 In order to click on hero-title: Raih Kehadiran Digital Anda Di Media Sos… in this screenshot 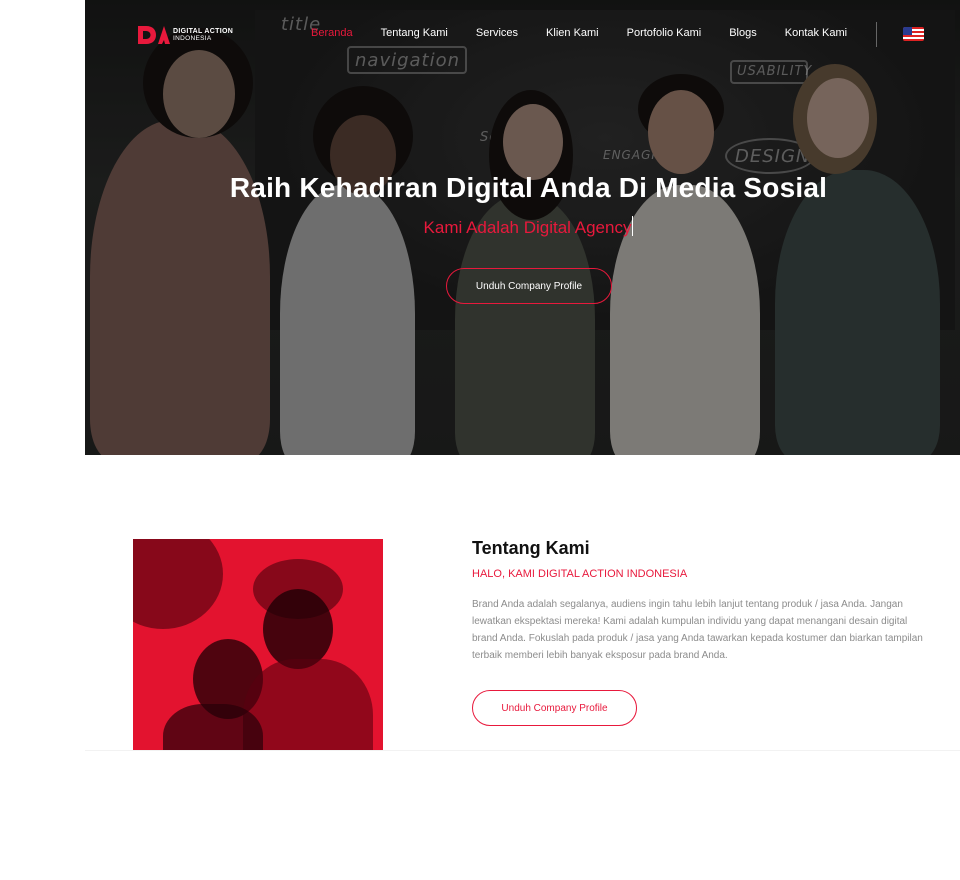, I will do `click(528, 187)`.